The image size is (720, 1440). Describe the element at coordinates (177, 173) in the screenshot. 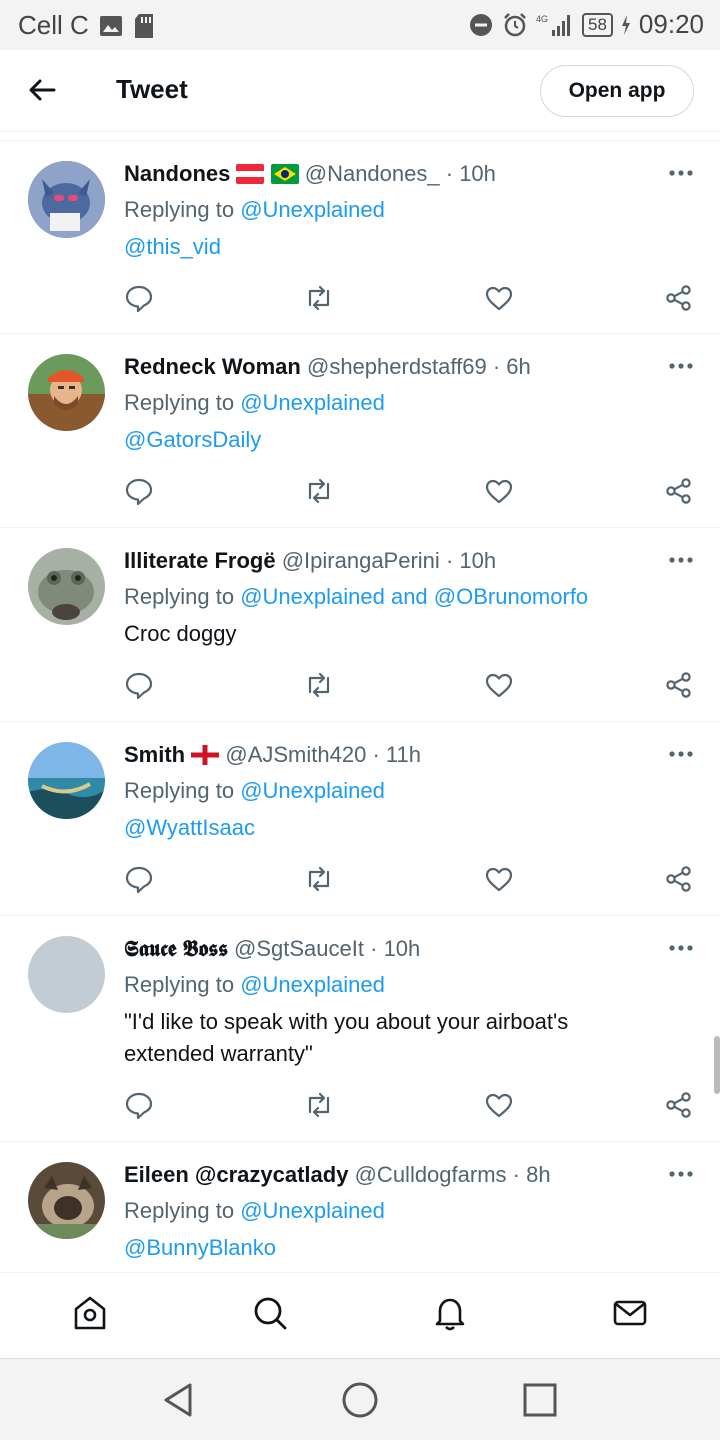

I see `display-name: Nandones` at that location.